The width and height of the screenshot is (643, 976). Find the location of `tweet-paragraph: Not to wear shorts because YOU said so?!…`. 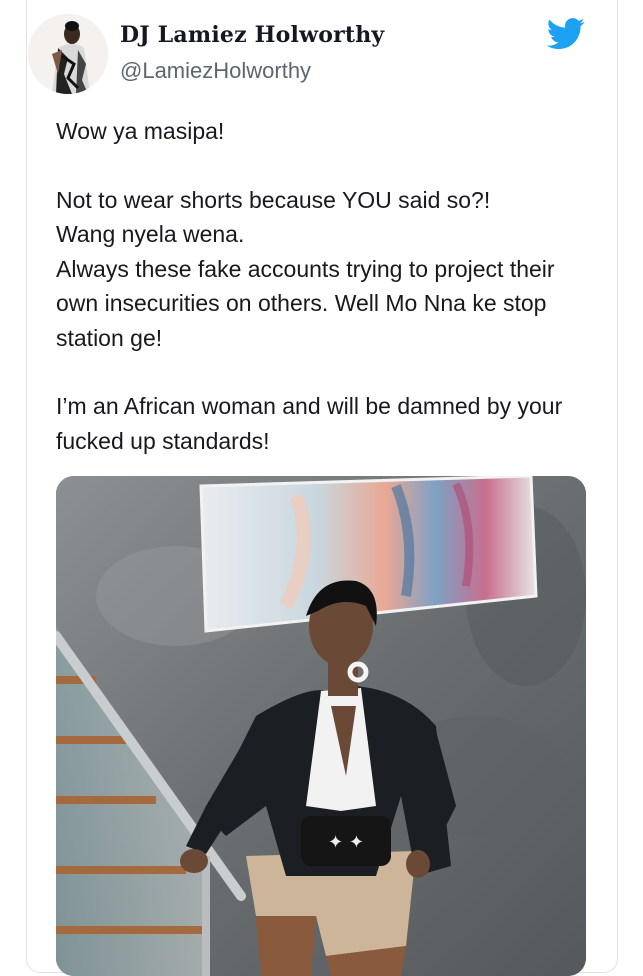

tweet-paragraph: Not to wear shorts because YOU said so?!… is located at coordinates (305, 268).